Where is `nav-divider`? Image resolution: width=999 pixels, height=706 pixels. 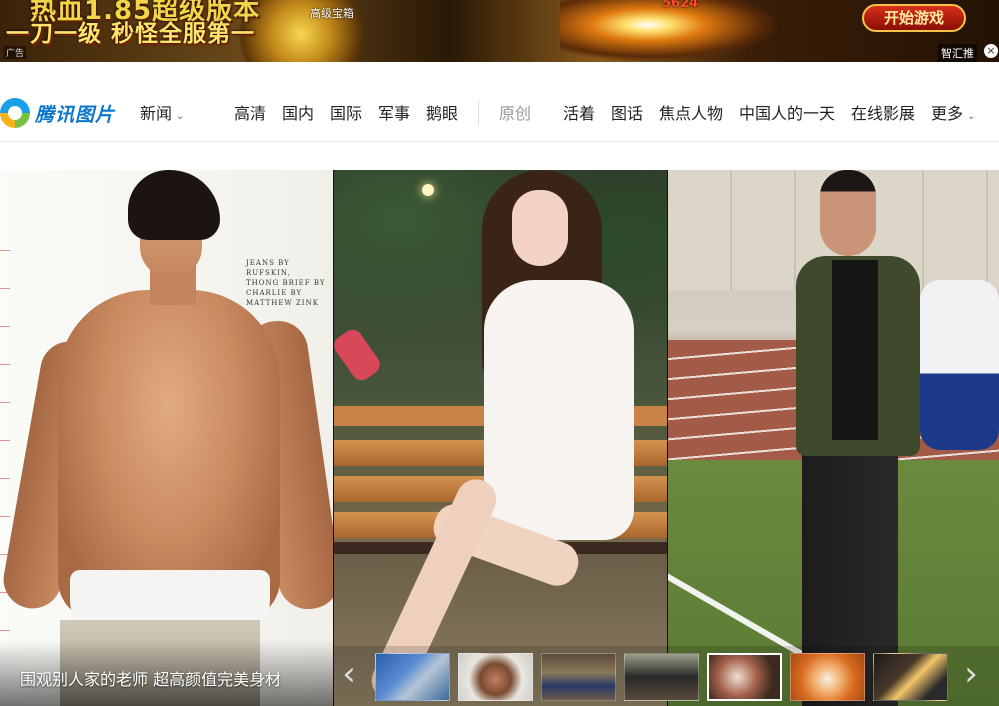
nav-divider is located at coordinates (478, 113).